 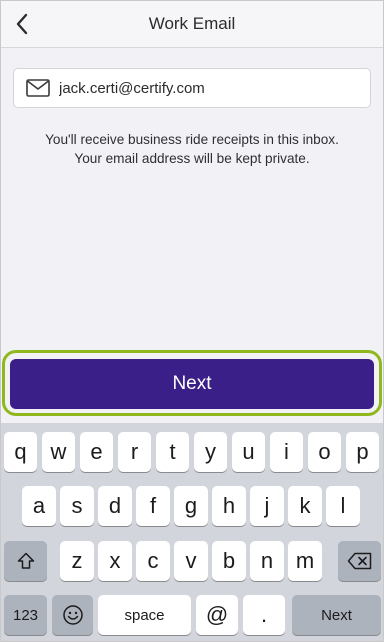 I want to click on mail-icon, so click(x=38, y=88).